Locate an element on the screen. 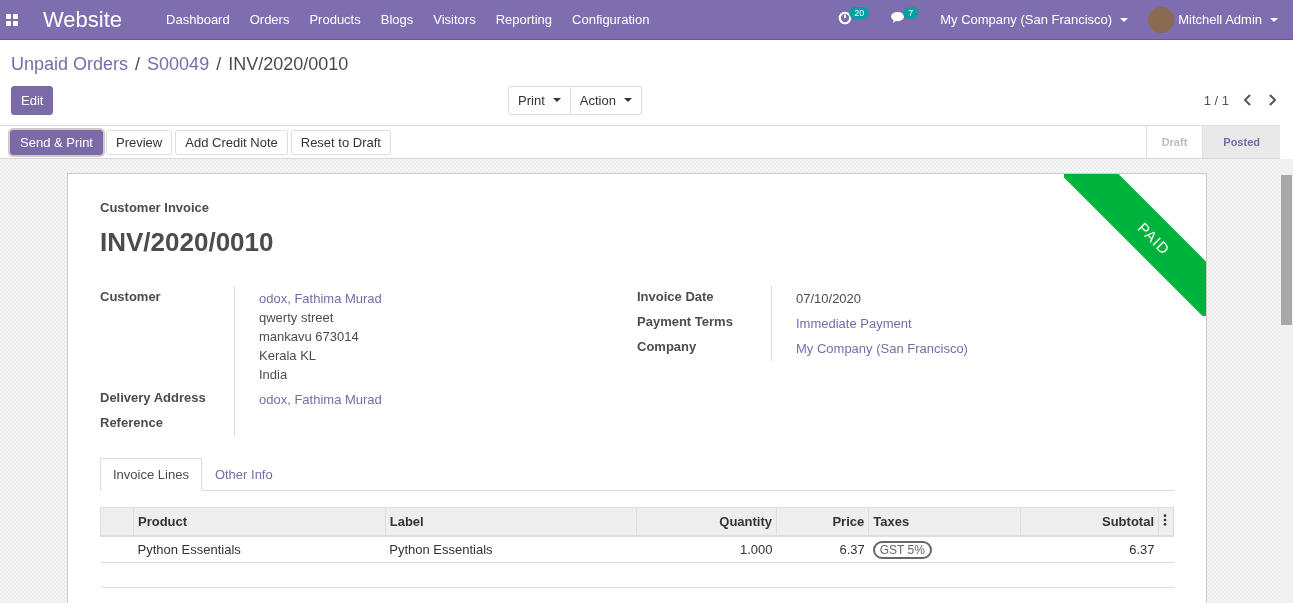  menu-item: Products is located at coordinates (335, 19).